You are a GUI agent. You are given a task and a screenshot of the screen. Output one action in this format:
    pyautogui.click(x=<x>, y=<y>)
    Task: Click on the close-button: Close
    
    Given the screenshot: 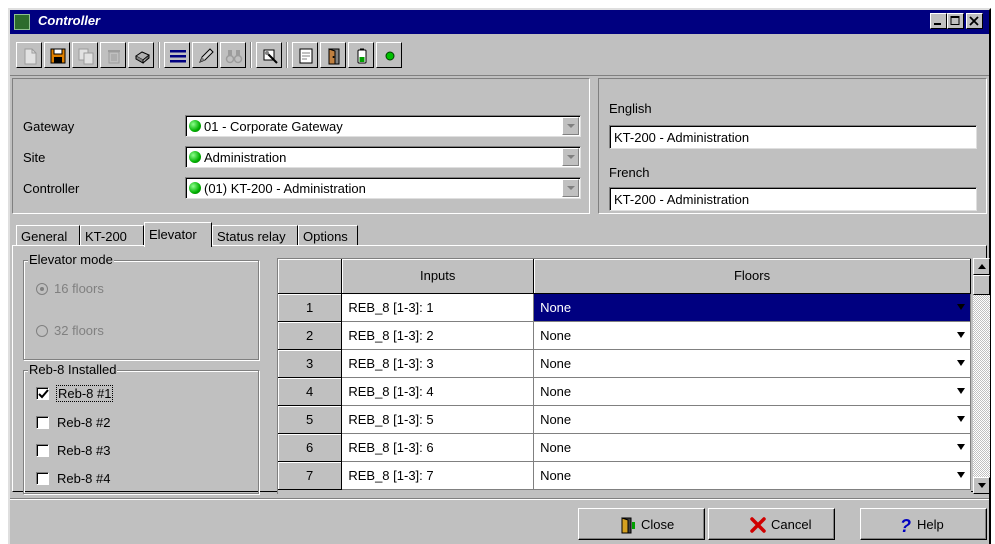 What is the action you would take?
    pyautogui.click(x=641, y=524)
    